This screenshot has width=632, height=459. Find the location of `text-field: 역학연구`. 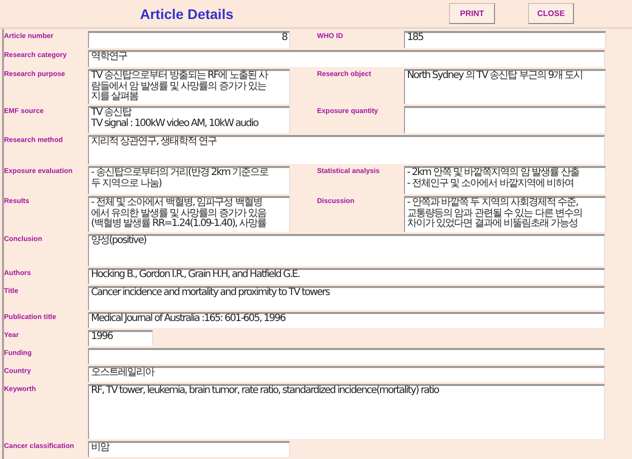

text-field: 역학연구 is located at coordinates (346, 58).